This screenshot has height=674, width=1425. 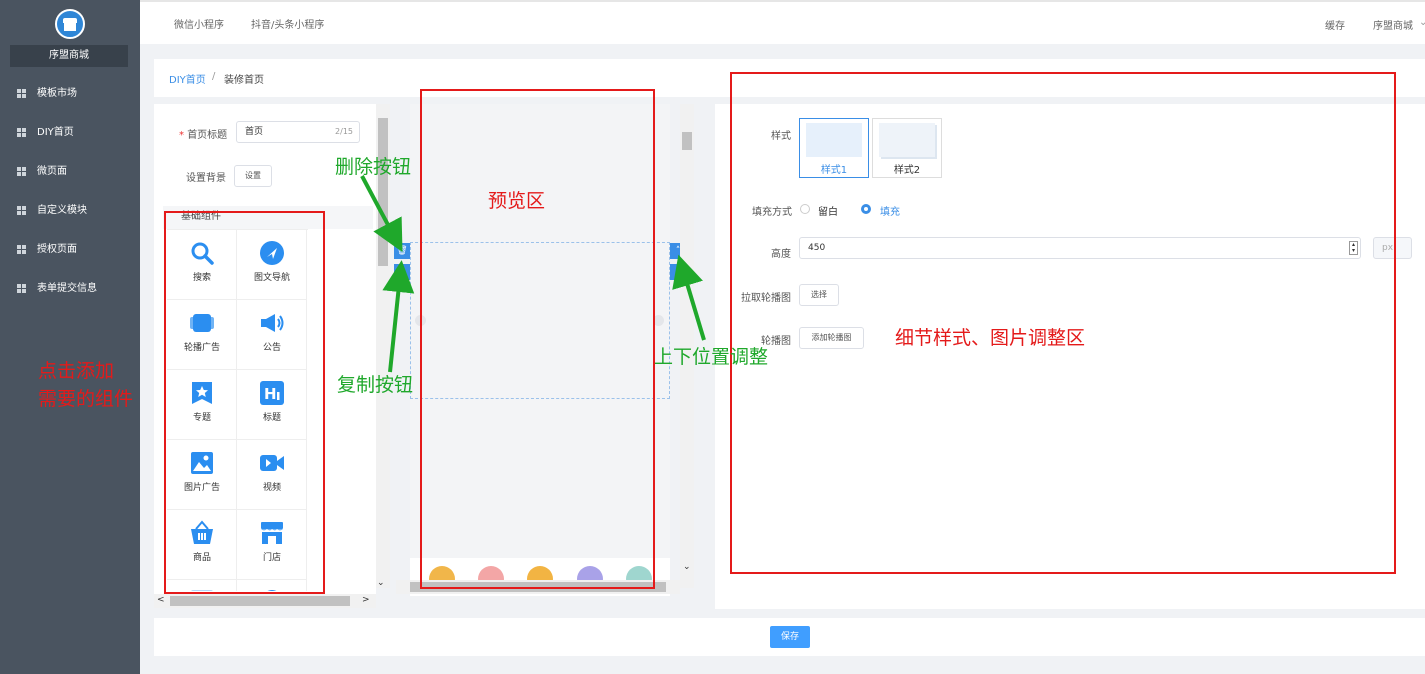 What do you see at coordinates (381, 214) in the screenshot?
I see `delete-arrow-icon` at bounding box center [381, 214].